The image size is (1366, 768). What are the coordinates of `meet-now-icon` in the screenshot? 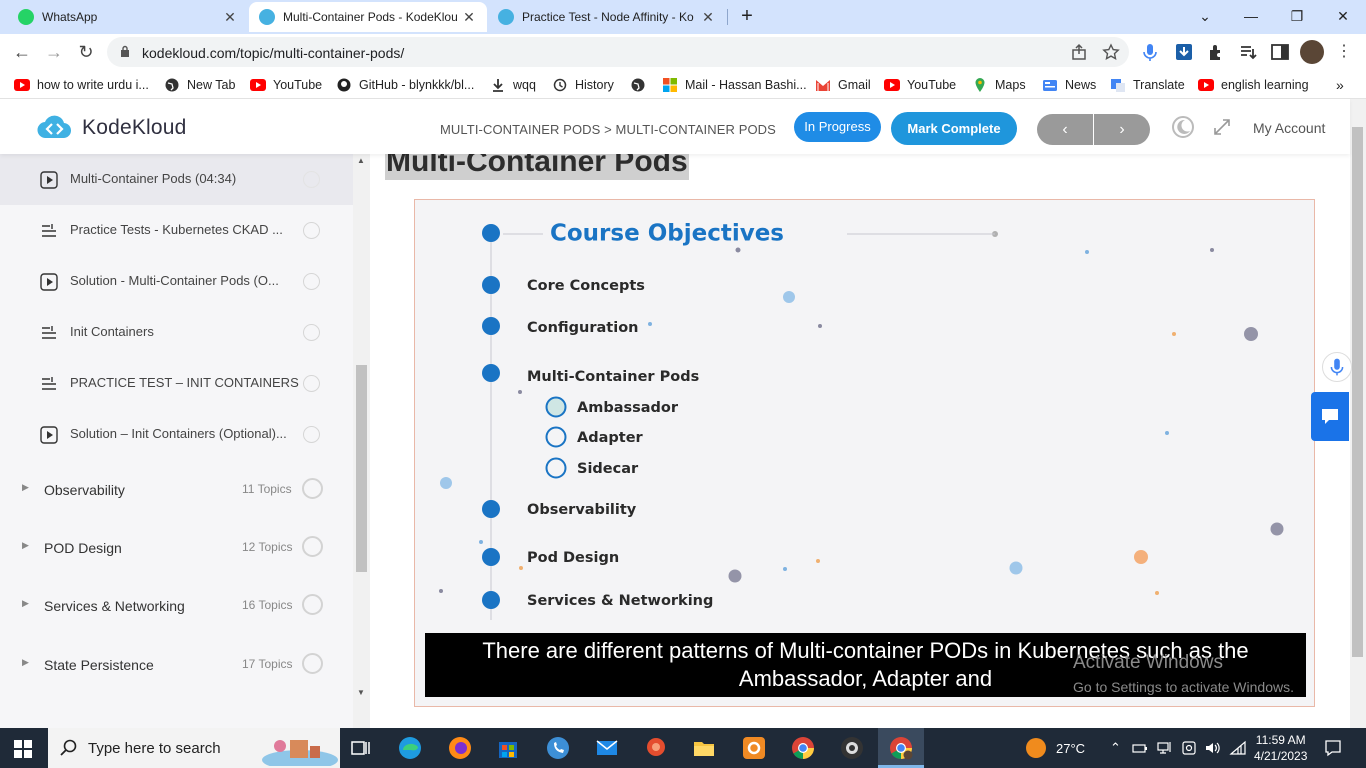 It's located at (1189, 748).